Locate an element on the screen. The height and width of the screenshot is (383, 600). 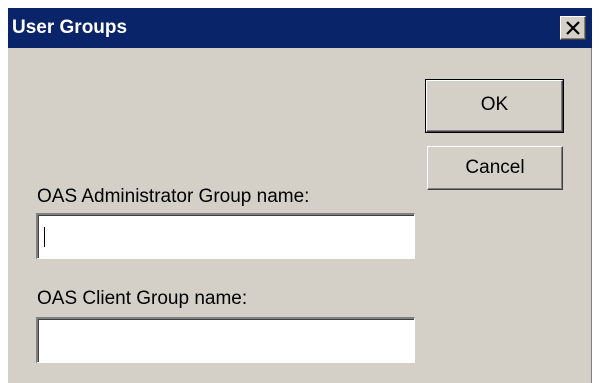
window-title: User Groups is located at coordinates (70, 27).